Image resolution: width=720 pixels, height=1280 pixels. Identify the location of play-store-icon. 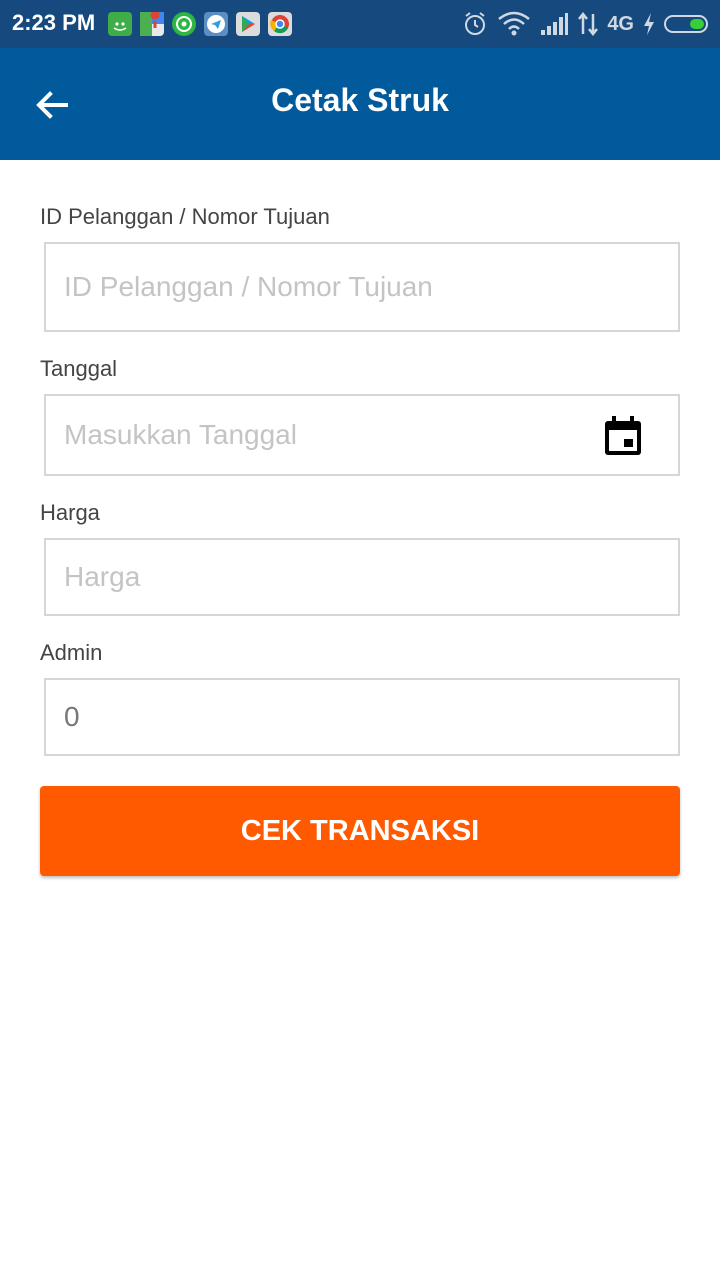
(248, 24).